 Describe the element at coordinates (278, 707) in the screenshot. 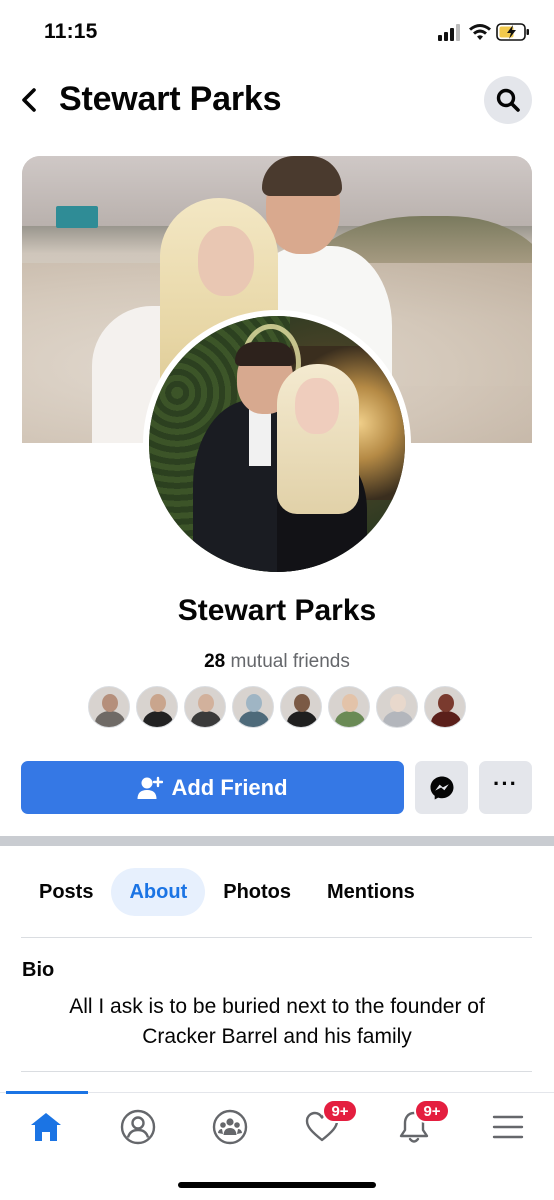

I see `mutual-friends-avatars` at that location.